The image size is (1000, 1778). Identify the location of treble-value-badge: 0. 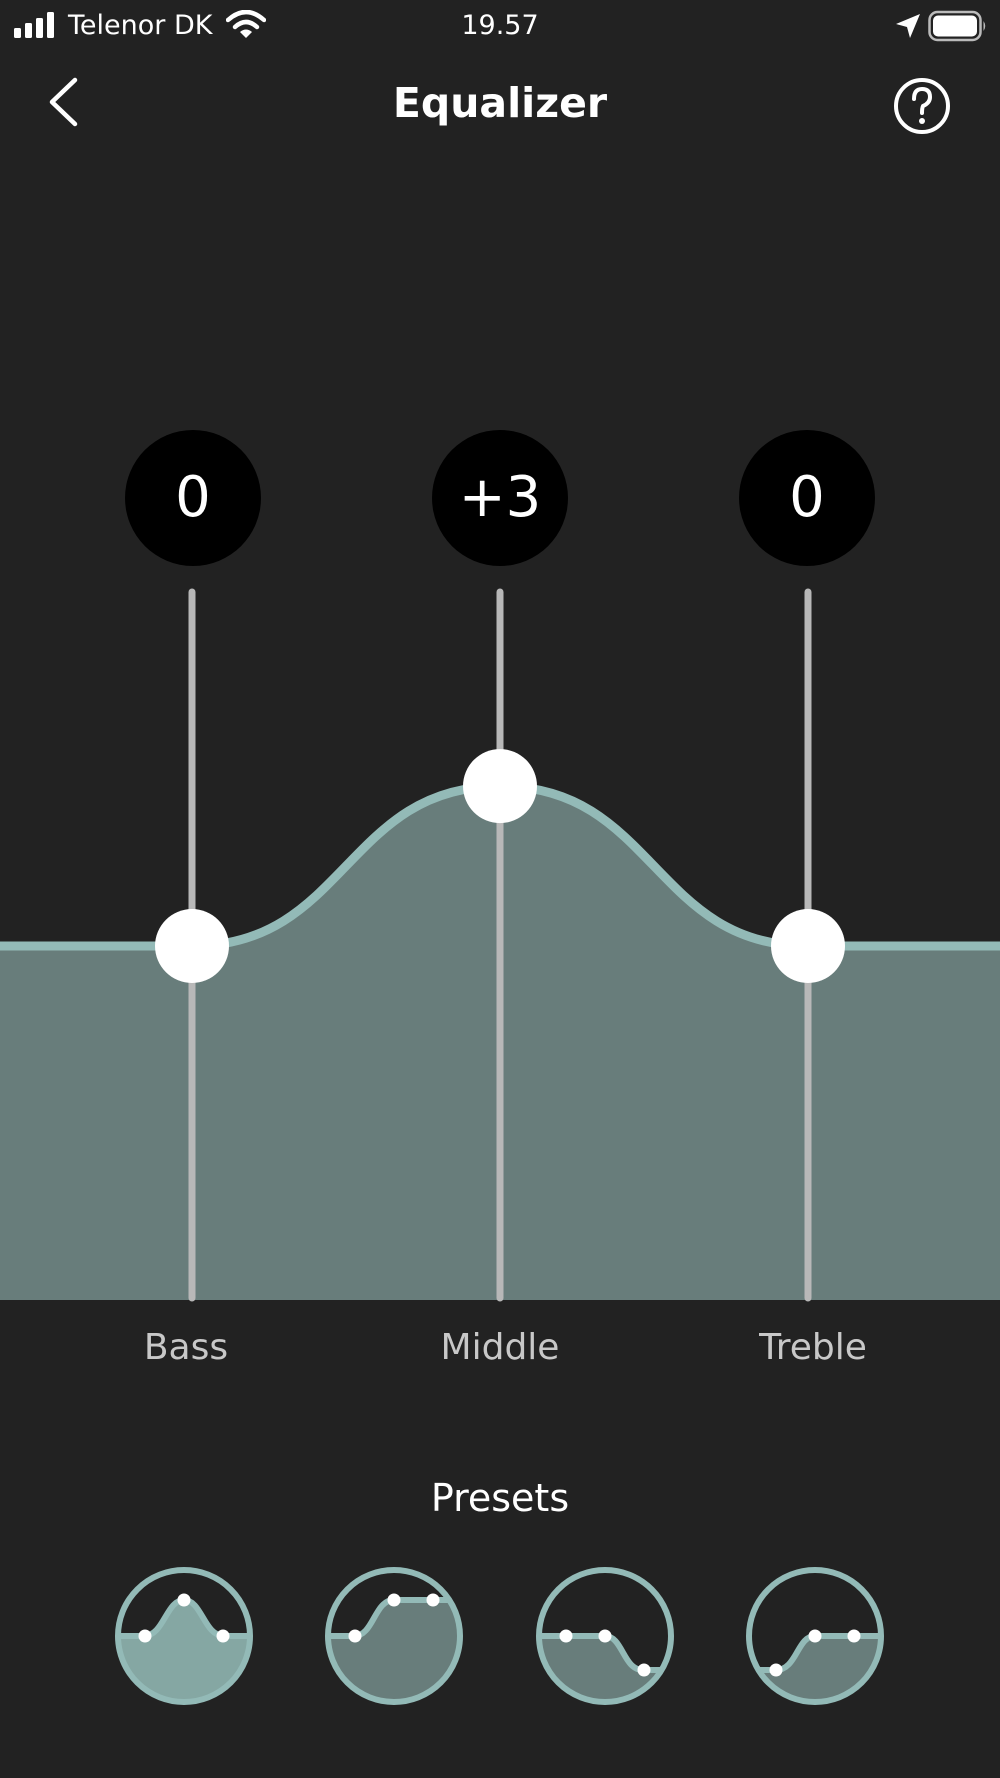
(807, 498).